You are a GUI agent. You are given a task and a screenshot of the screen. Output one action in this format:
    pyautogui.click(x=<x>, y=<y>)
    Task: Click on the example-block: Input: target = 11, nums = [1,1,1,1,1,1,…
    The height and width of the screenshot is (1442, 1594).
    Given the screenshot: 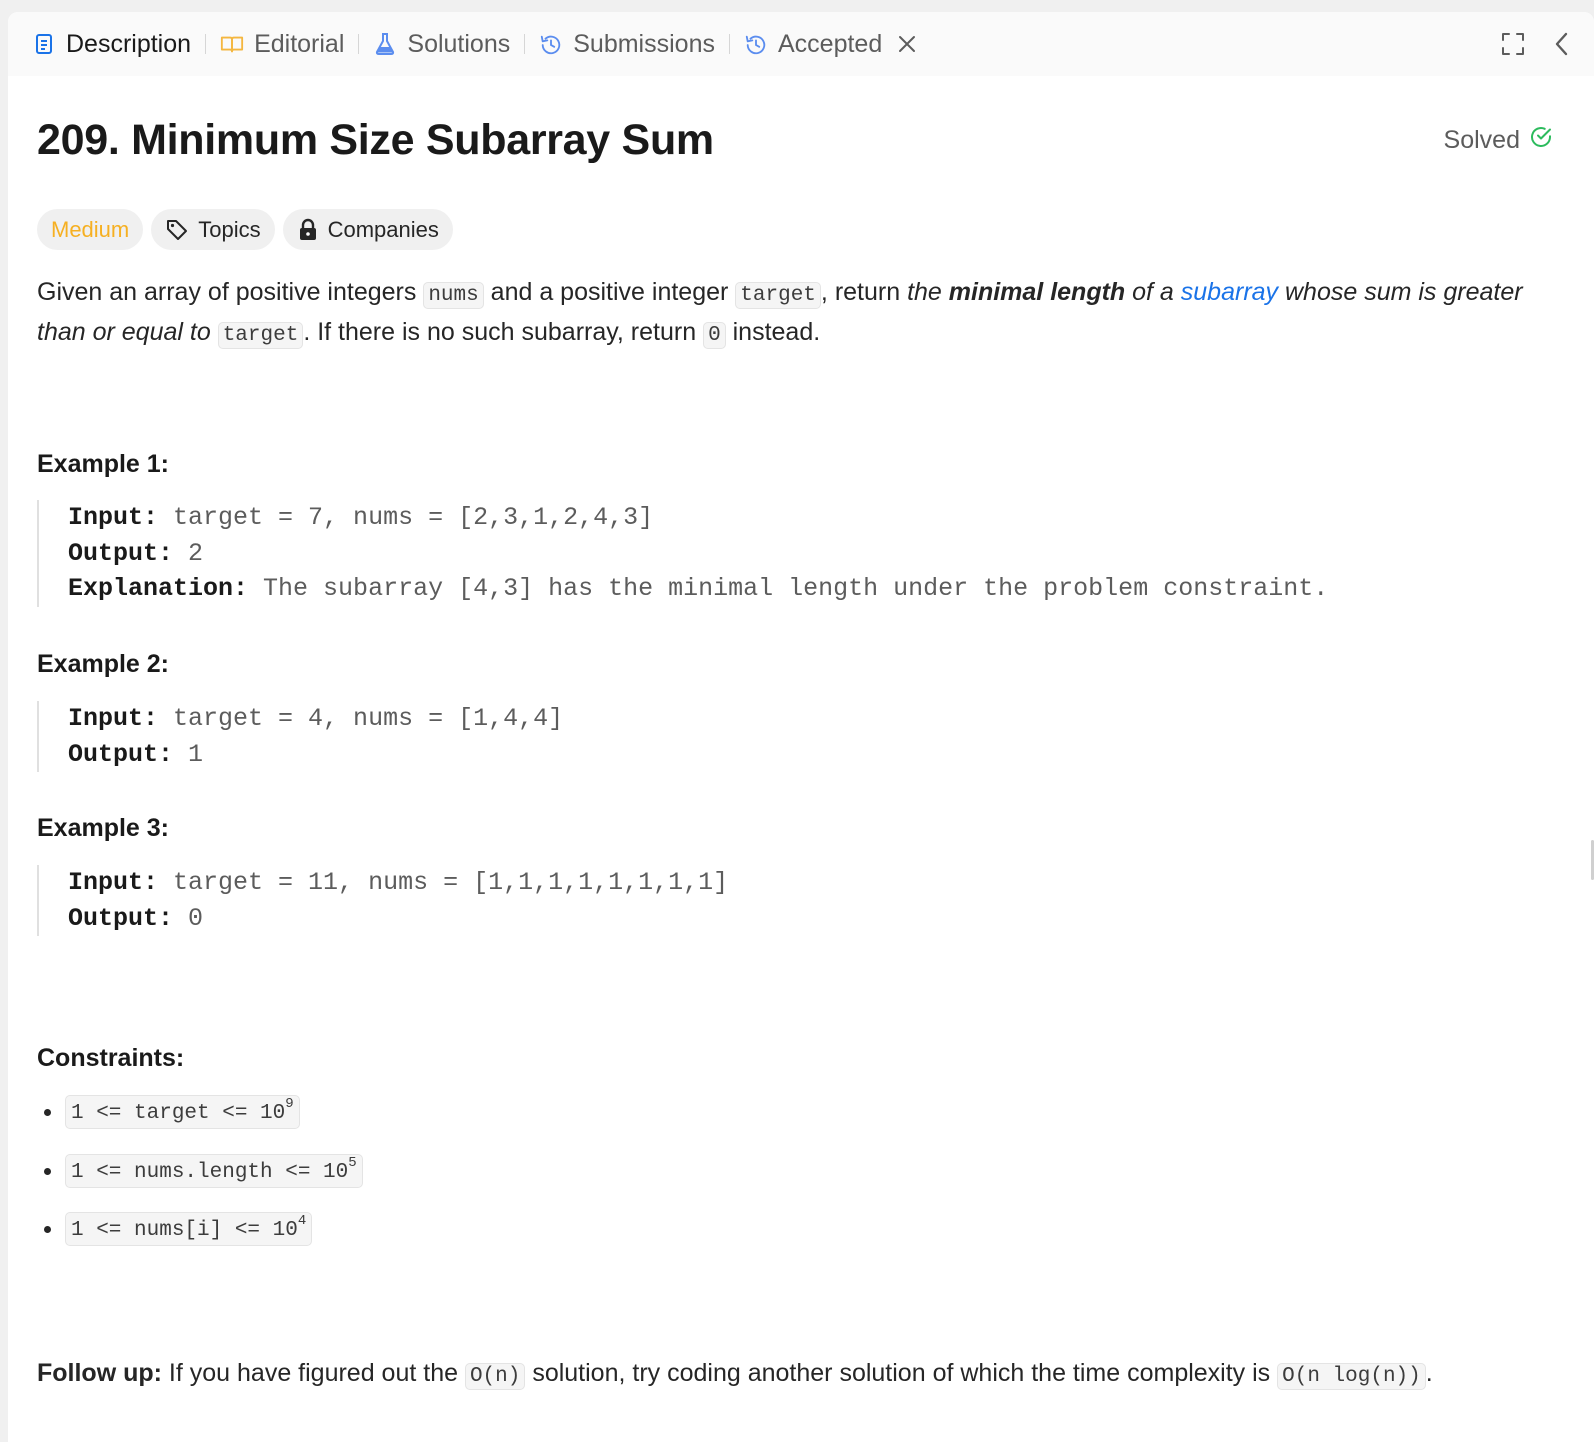 What is the action you would take?
    pyautogui.click(x=382, y=900)
    